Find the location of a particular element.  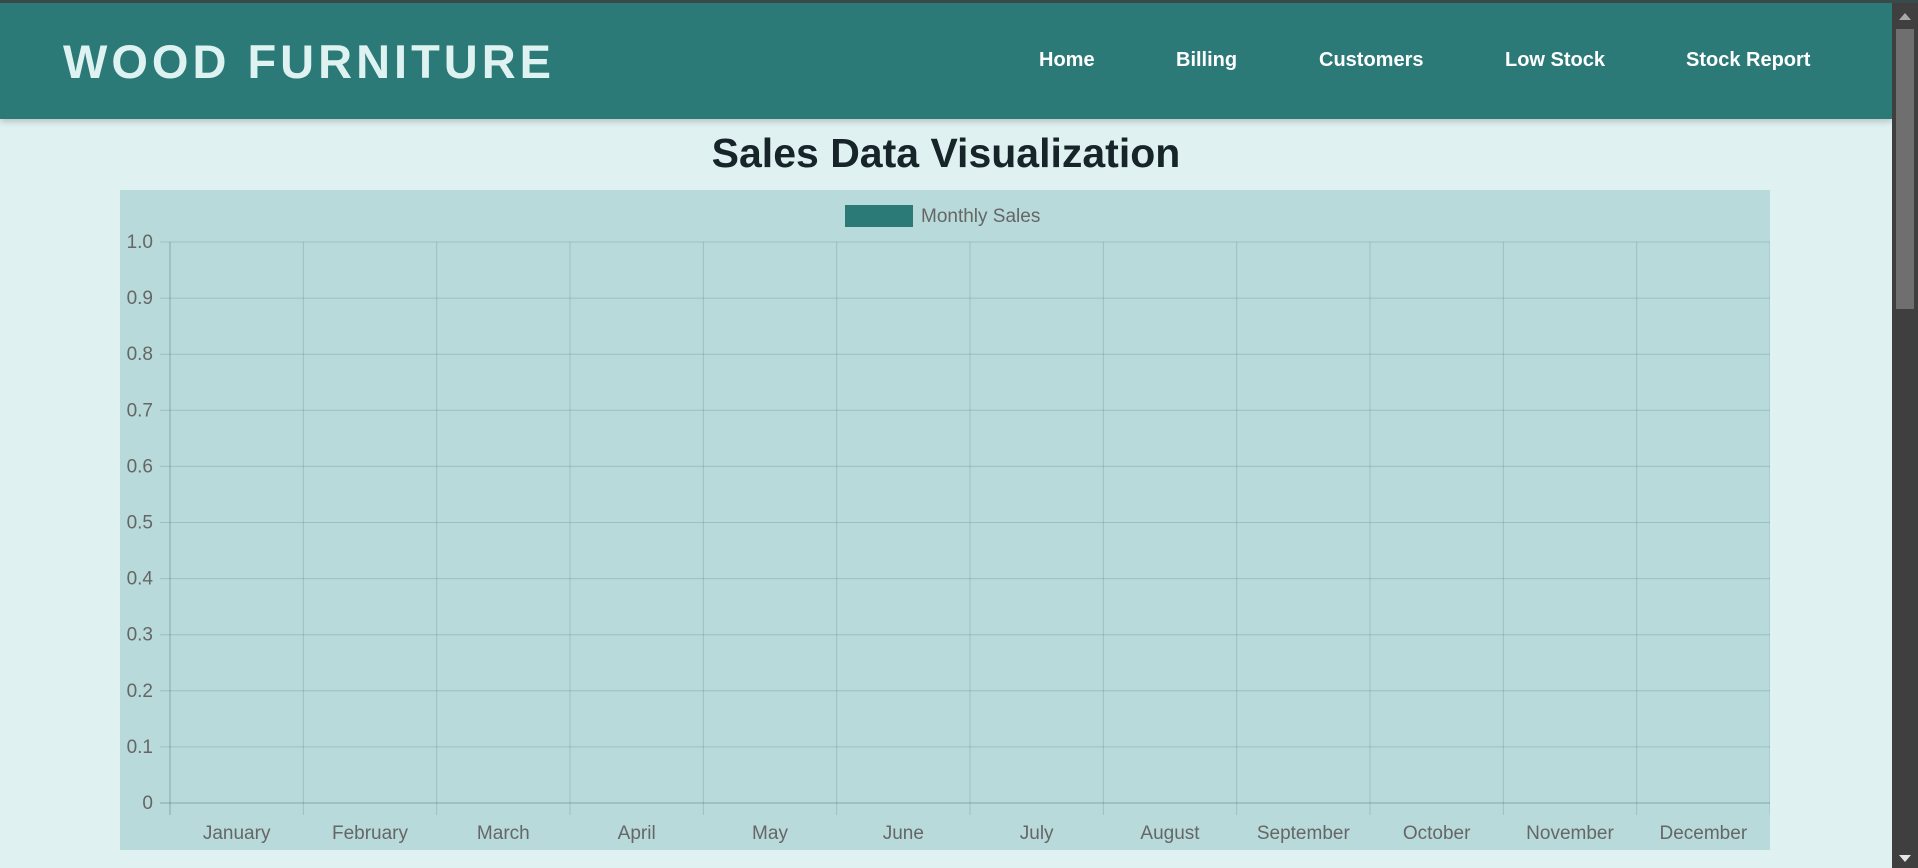

y-tick-label: 0.4 is located at coordinates (140, 579).